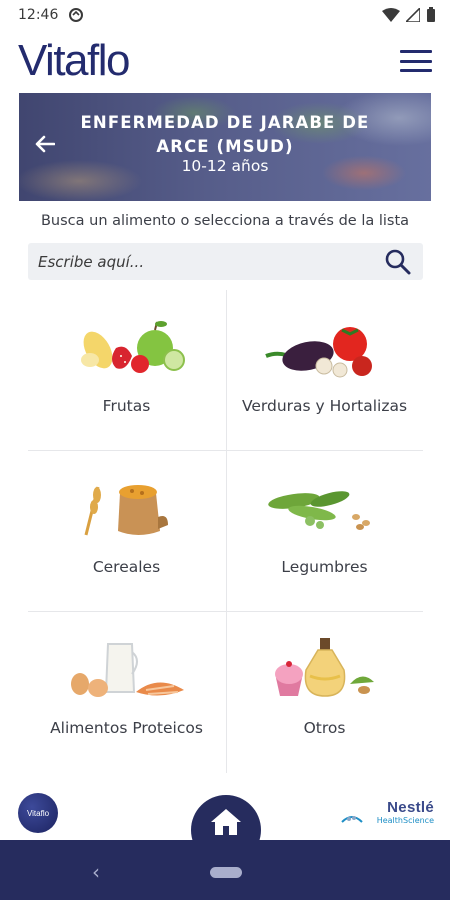 The image size is (450, 900). Describe the element at coordinates (126, 728) in the screenshot. I see `category-label: Alimentos Proteicos` at that location.